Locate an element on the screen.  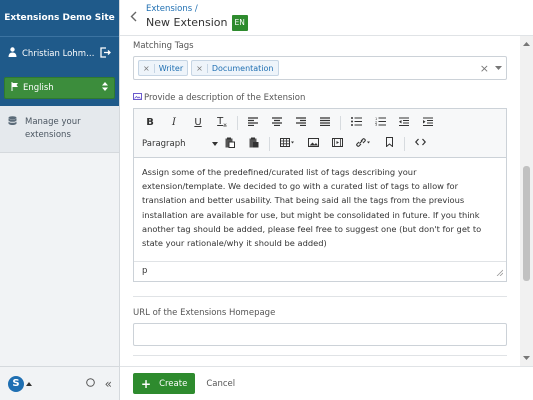
svg-text: 3 is located at coordinates (376, 124).